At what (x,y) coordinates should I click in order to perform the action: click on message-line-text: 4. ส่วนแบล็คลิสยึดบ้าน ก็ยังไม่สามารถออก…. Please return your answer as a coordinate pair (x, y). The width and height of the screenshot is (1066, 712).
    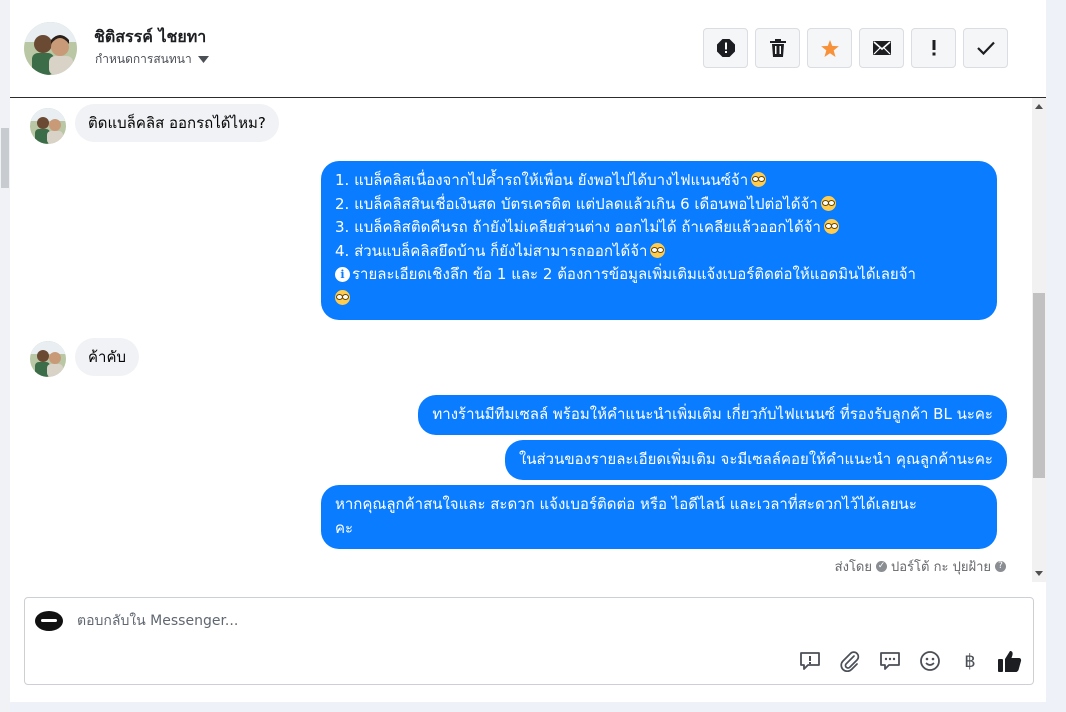
    Looking at the image, I should click on (491, 250).